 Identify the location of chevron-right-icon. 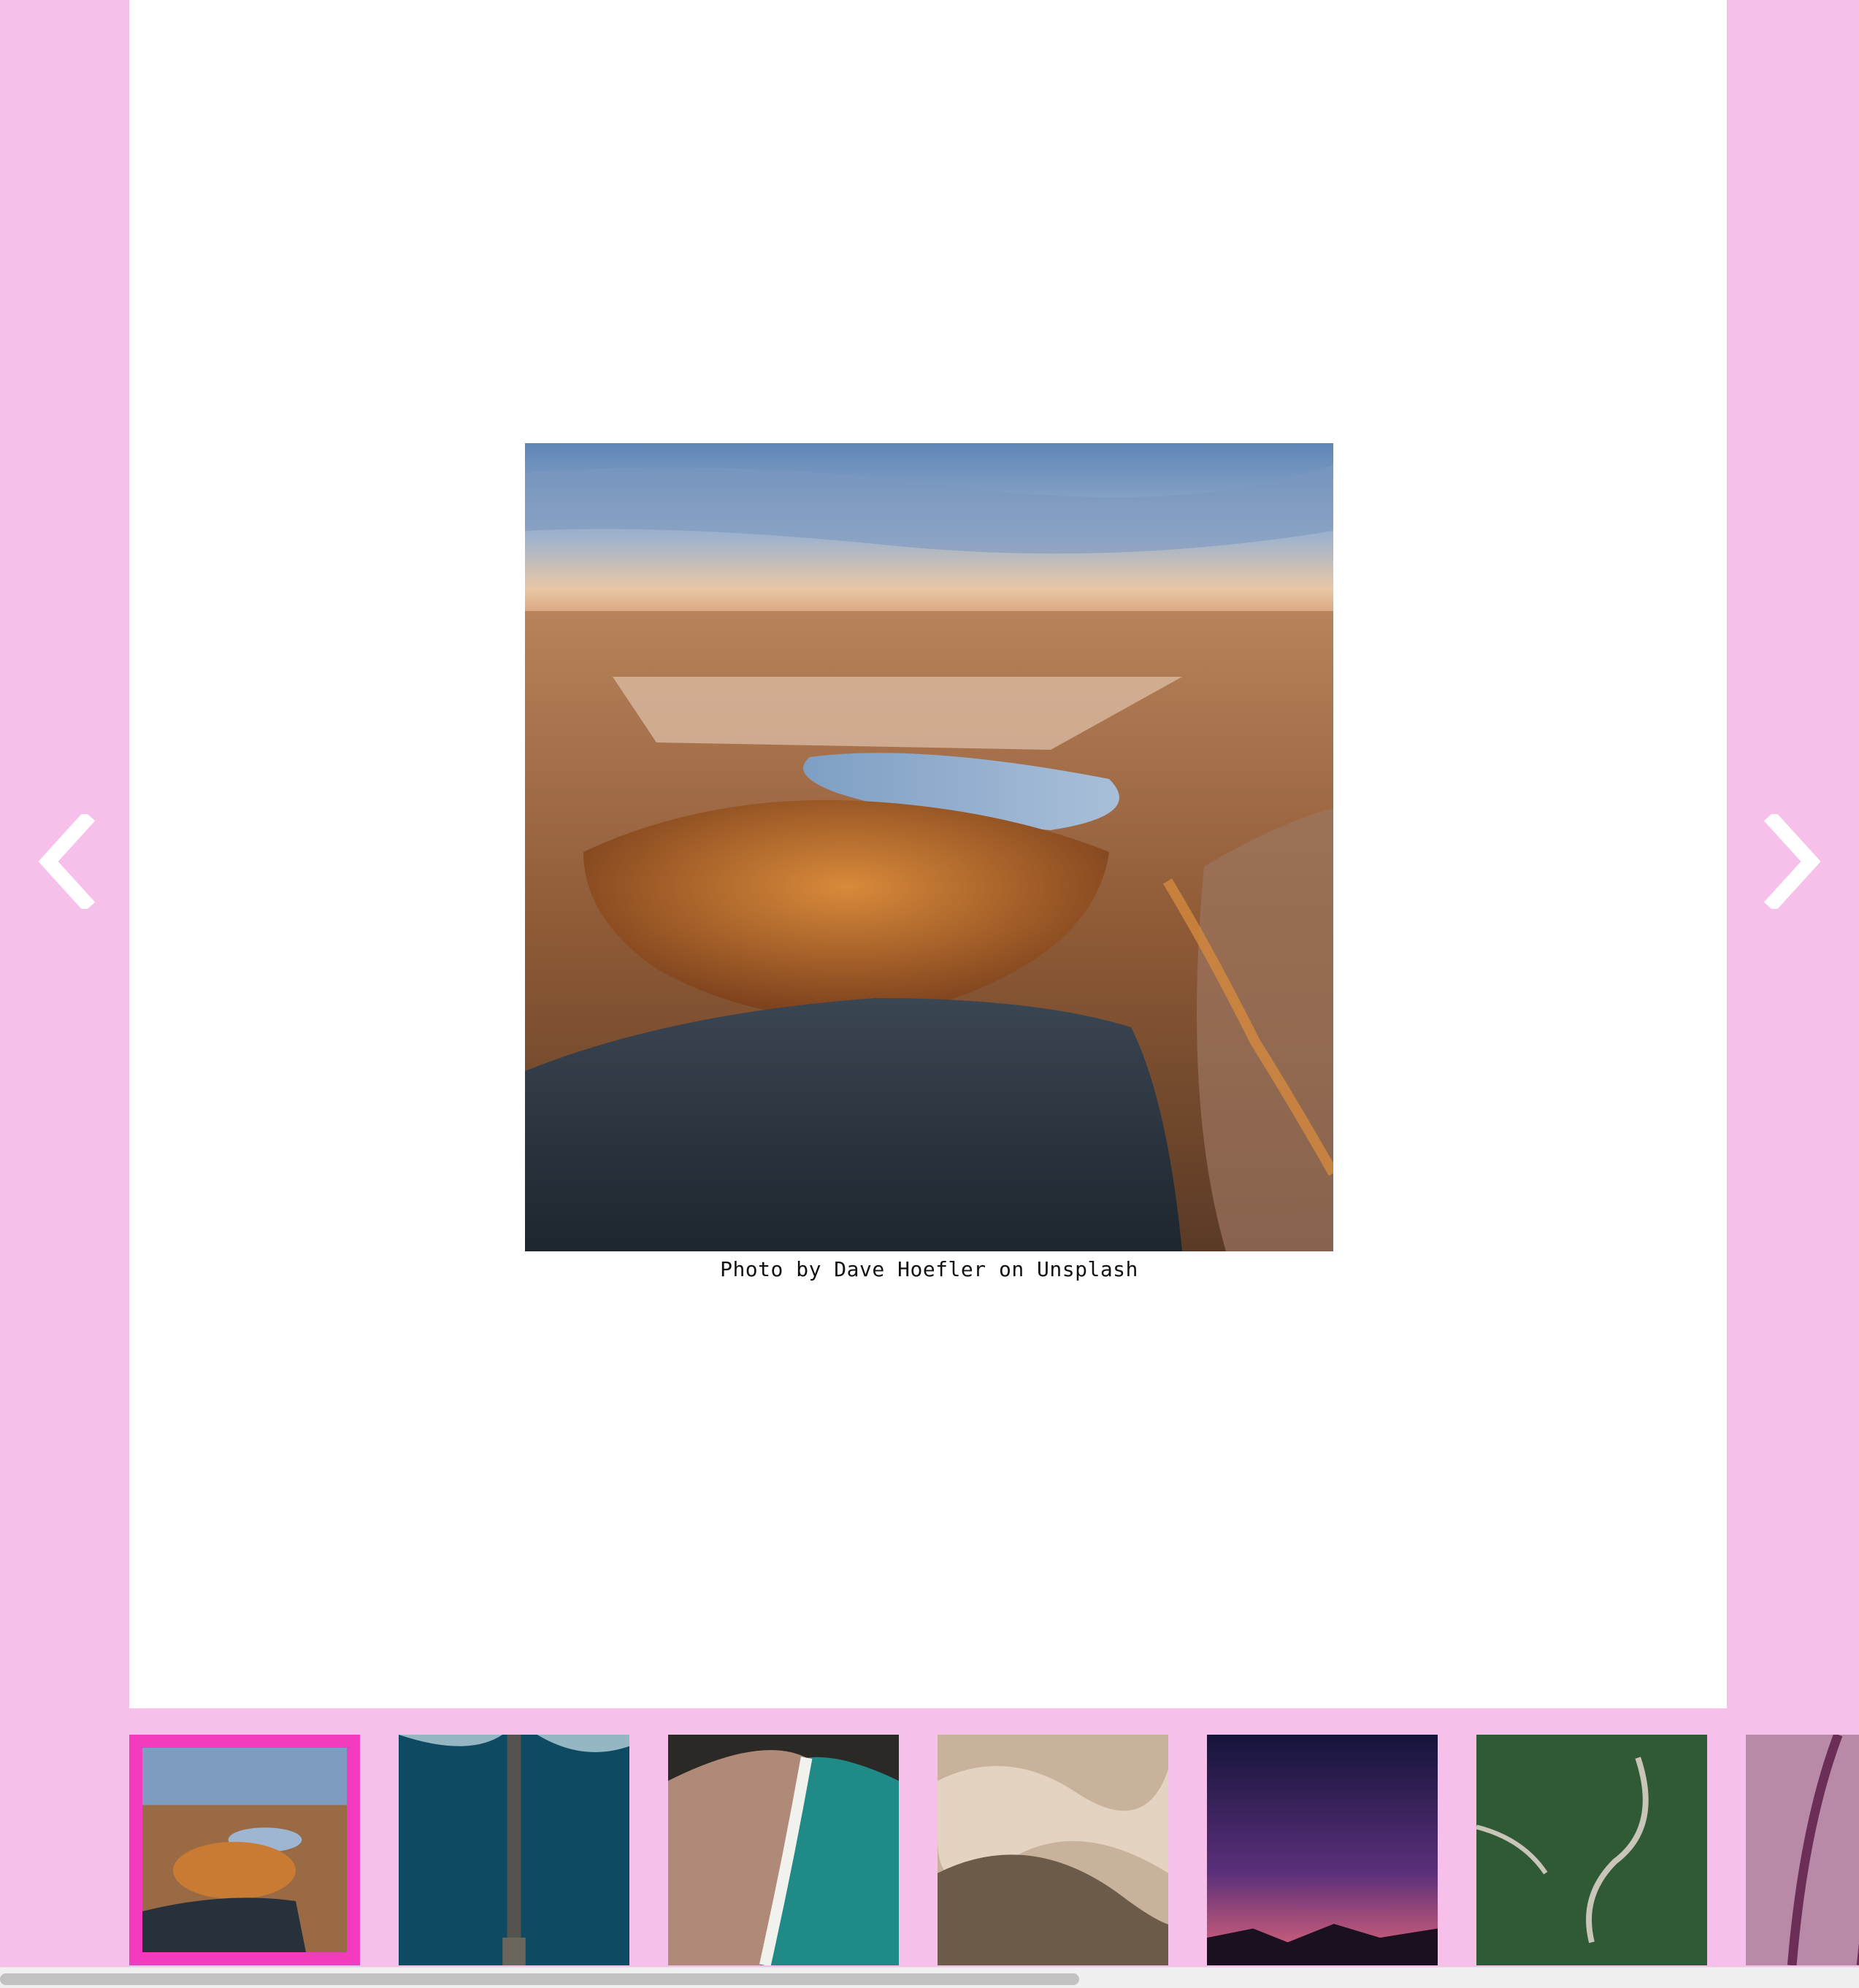
(1792, 862).